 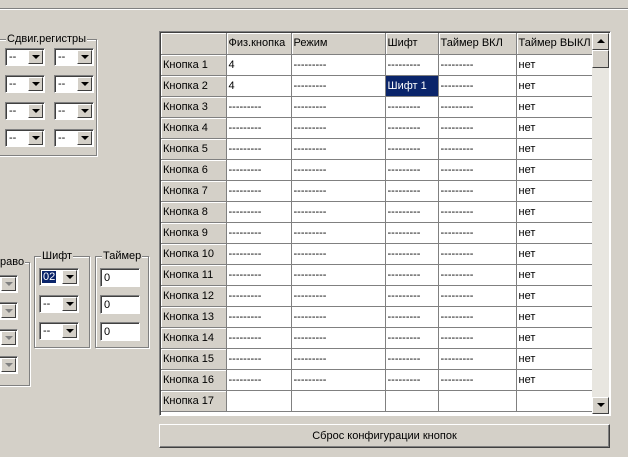 I want to click on grid-row-header: Кнопка 17, so click(x=194, y=401).